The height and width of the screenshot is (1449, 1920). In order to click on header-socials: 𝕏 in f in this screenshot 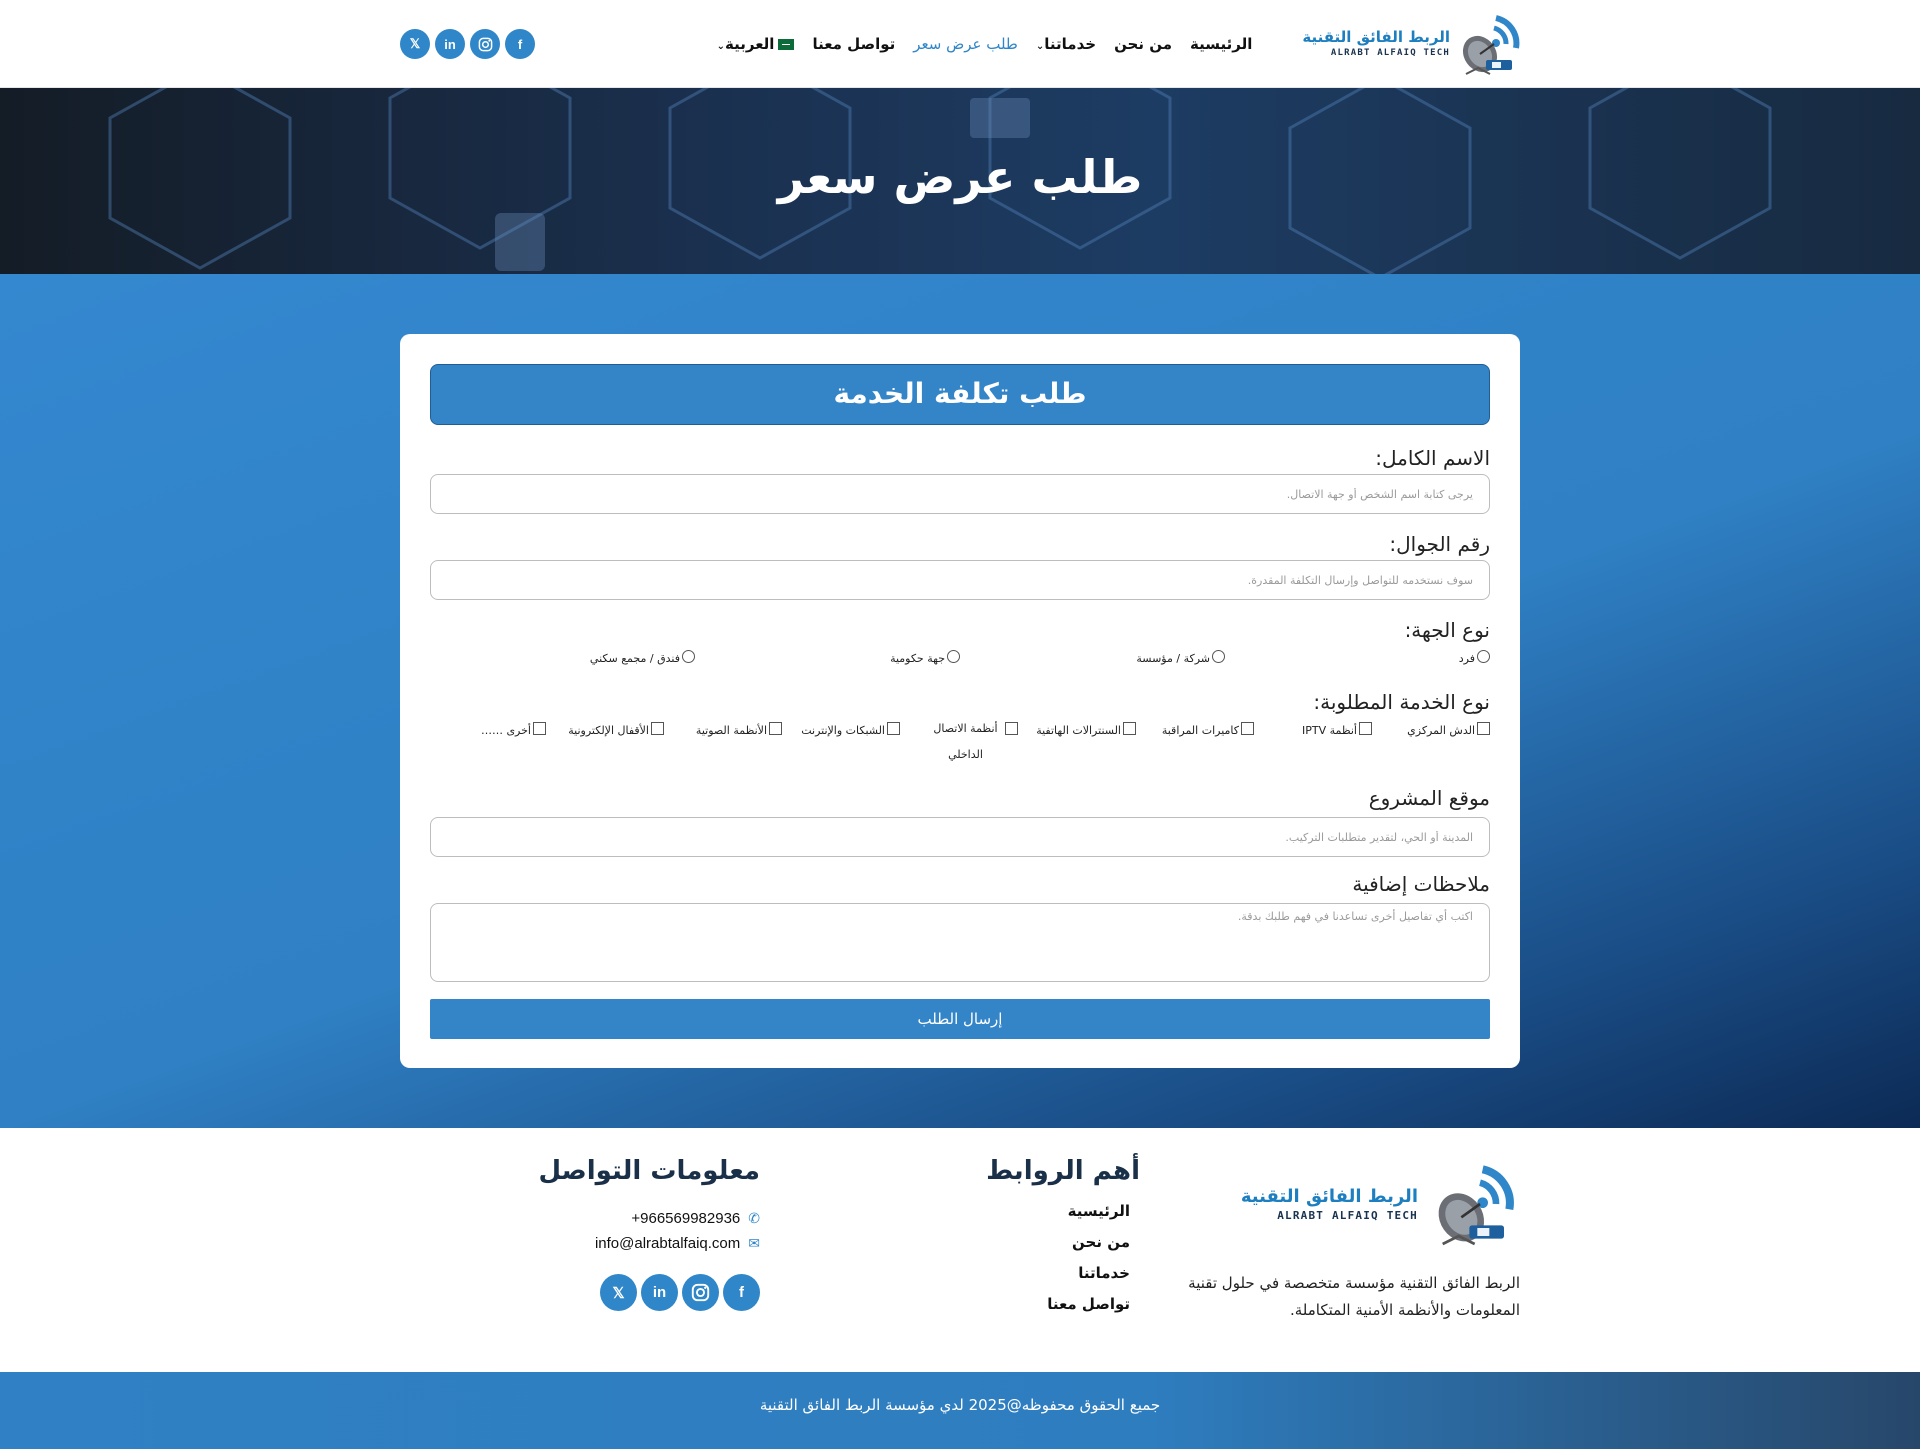, I will do `click(467, 44)`.